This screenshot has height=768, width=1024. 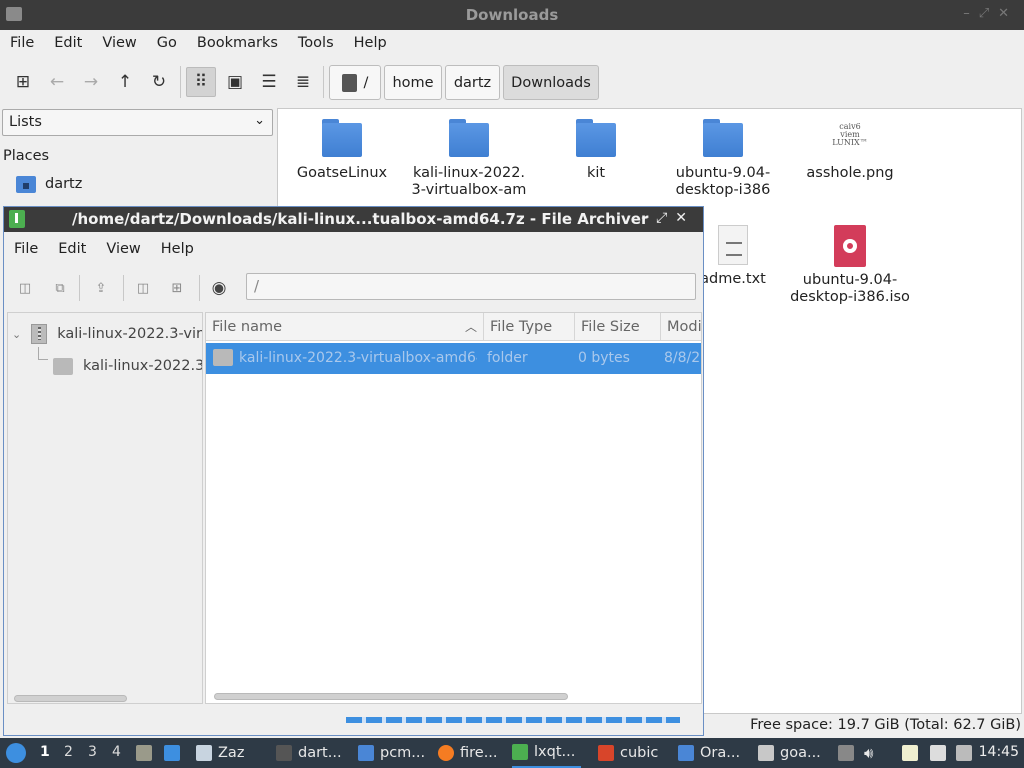 I want to click on window-title: Downloads, so click(x=512, y=15).